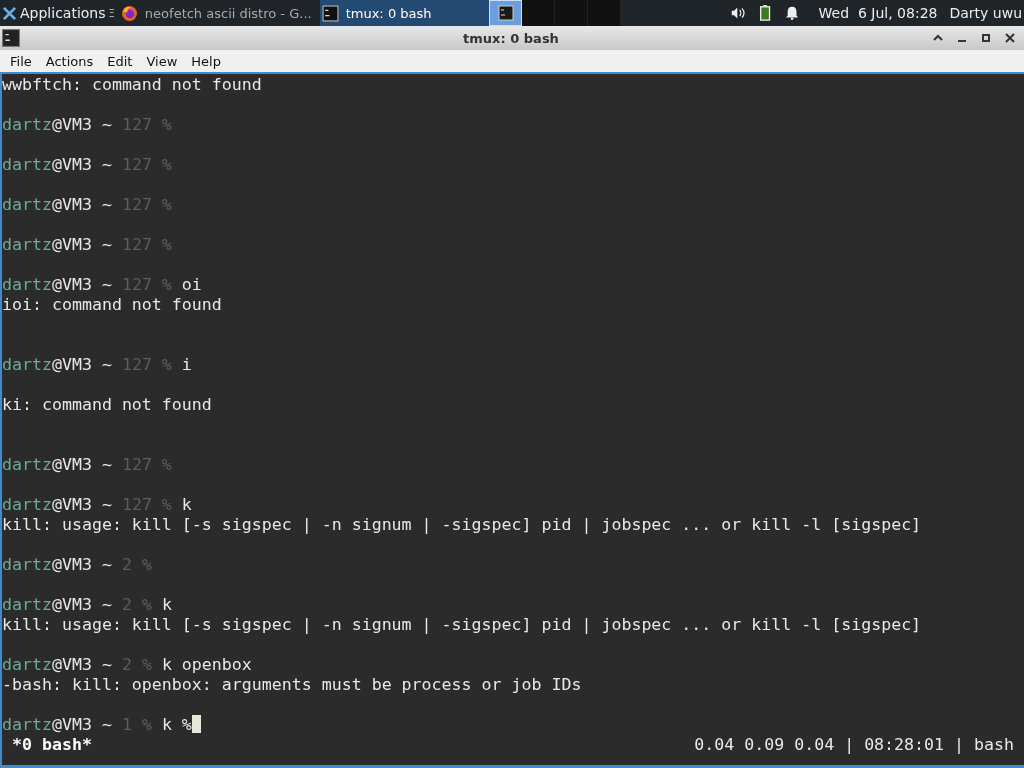 The height and width of the screenshot is (768, 1024). I want to click on x-logo-icon, so click(9, 13).